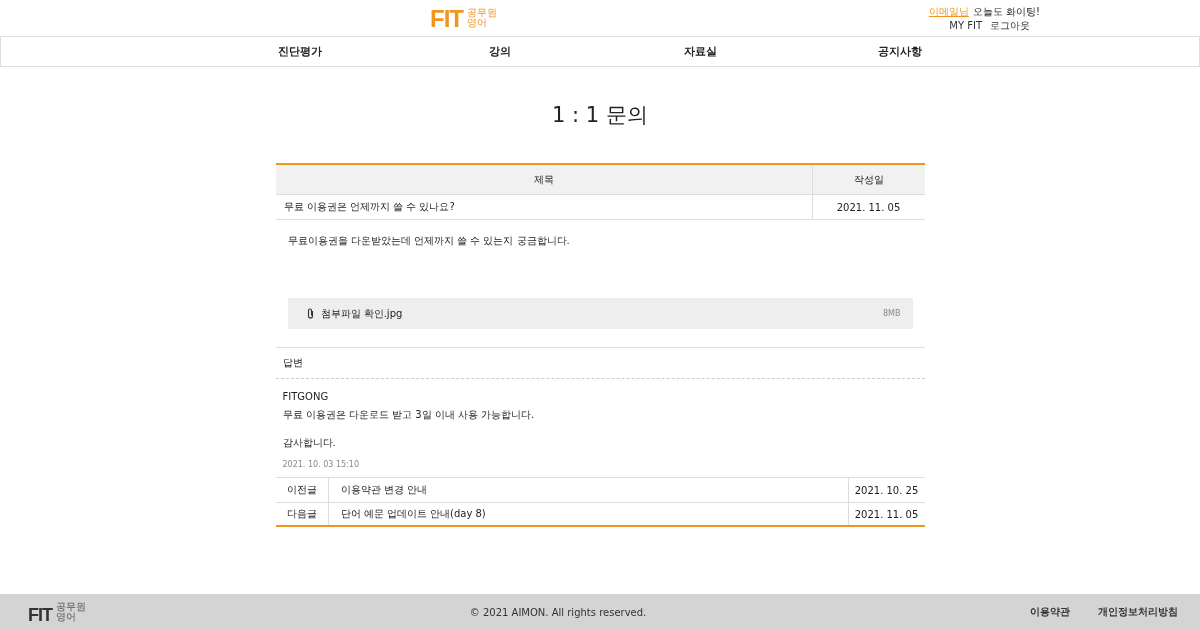 The height and width of the screenshot is (630, 1200). What do you see at coordinates (500, 51) in the screenshot?
I see `nav-item: 강의` at bounding box center [500, 51].